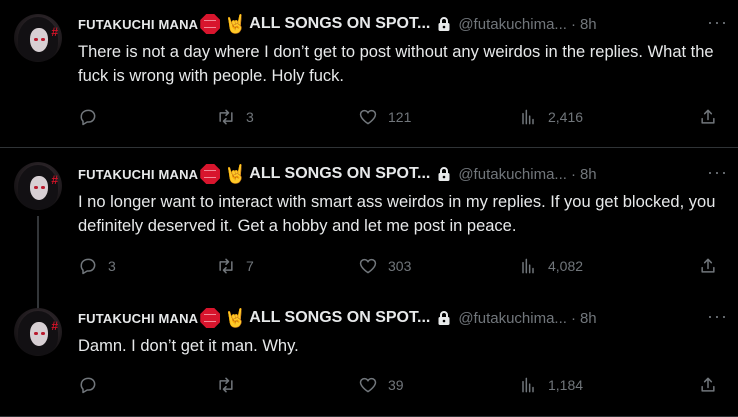 The height and width of the screenshot is (417, 738). I want to click on views-button: 4,082, so click(550, 266).